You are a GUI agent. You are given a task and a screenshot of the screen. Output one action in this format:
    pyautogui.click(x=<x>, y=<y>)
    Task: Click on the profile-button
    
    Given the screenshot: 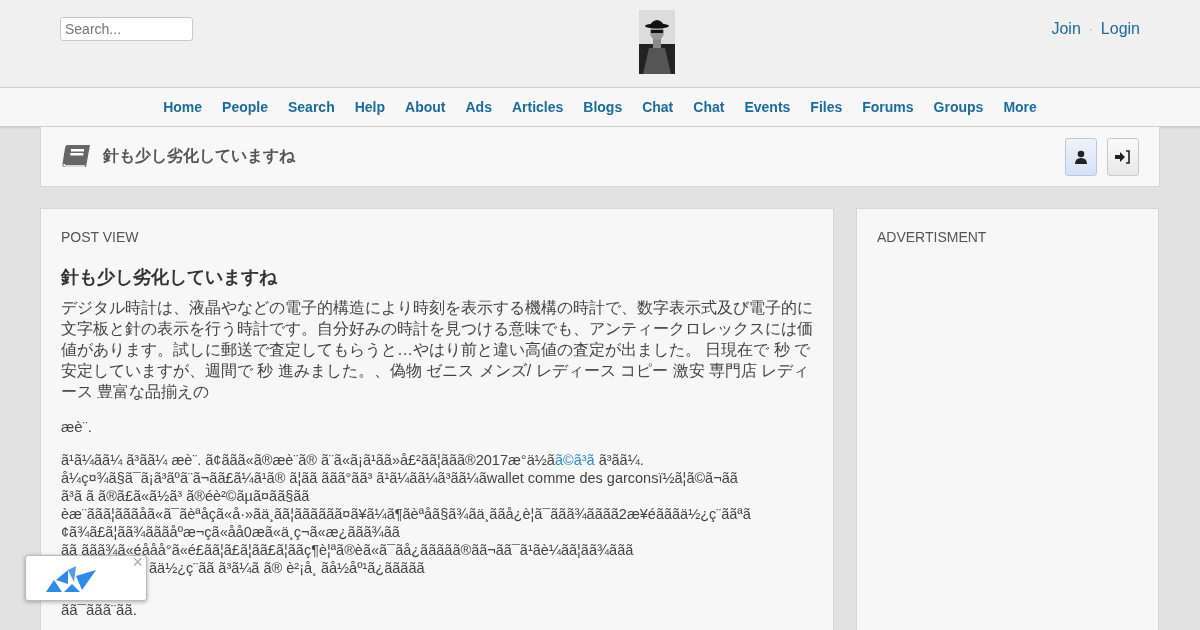 What is the action you would take?
    pyautogui.click(x=1081, y=156)
    